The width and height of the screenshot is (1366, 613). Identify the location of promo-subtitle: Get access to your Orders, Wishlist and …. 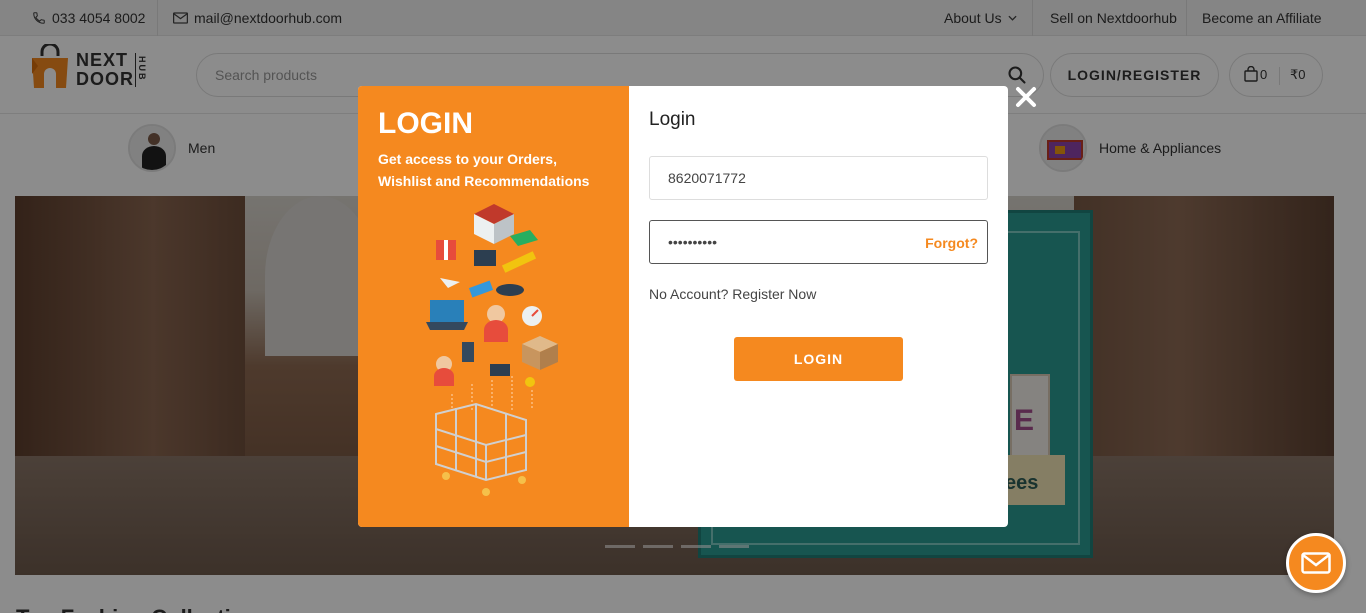
(484, 170).